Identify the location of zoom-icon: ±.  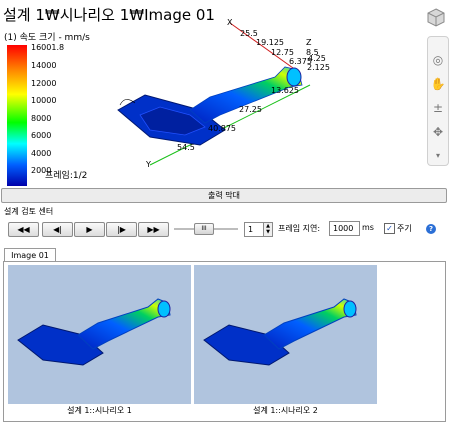
(438, 108).